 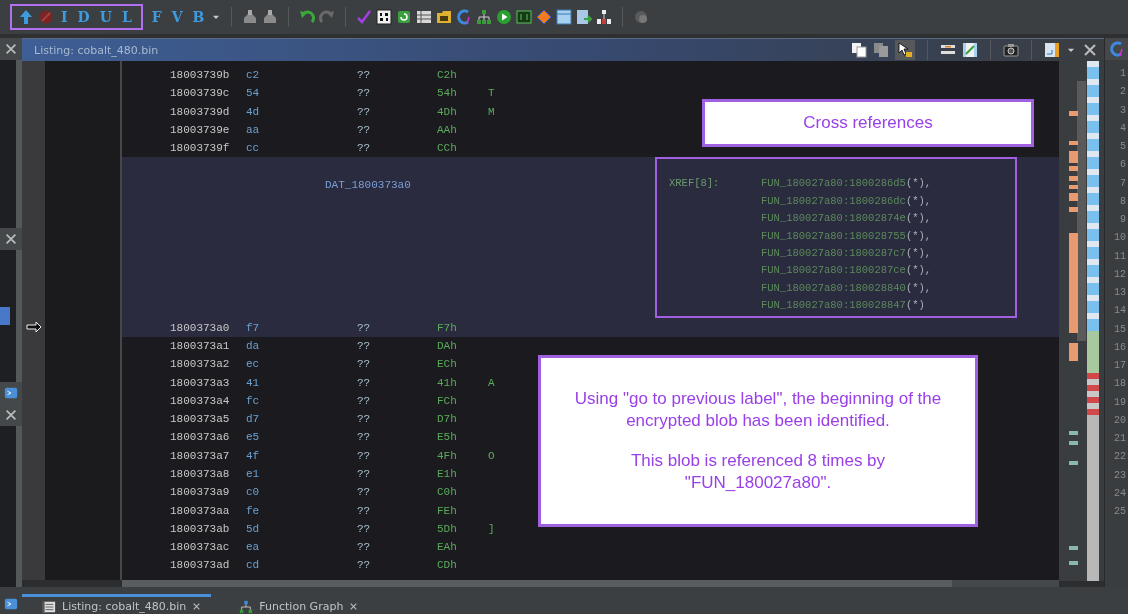 What do you see at coordinates (447, 345) in the screenshot?
I see `value-text: DAh` at bounding box center [447, 345].